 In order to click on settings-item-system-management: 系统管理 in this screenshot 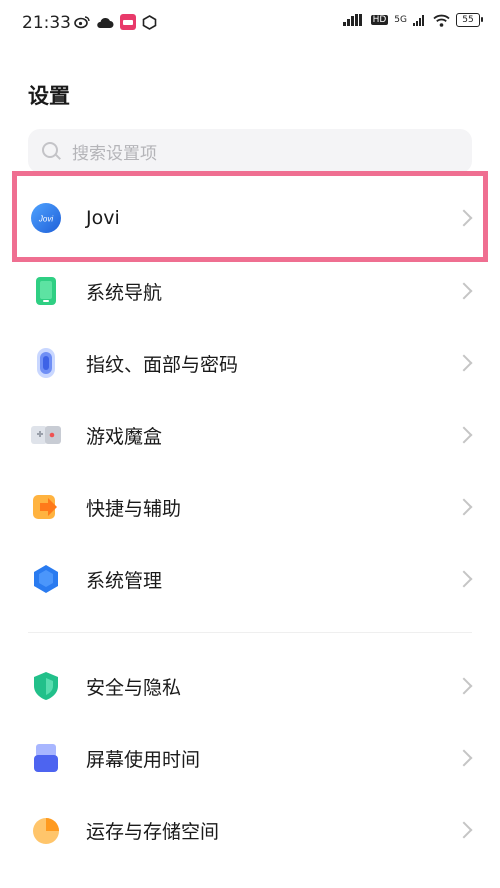, I will do `click(250, 579)`.